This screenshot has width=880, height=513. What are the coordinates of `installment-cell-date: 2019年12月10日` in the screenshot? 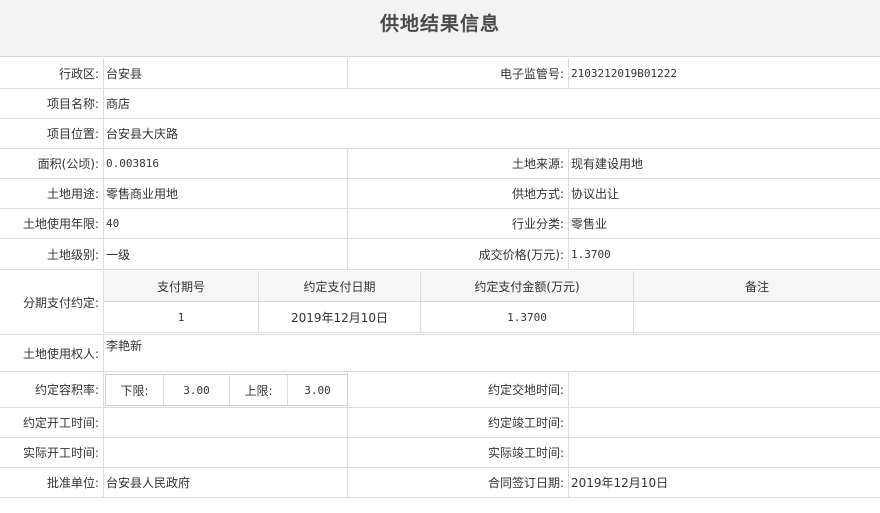 It's located at (340, 317).